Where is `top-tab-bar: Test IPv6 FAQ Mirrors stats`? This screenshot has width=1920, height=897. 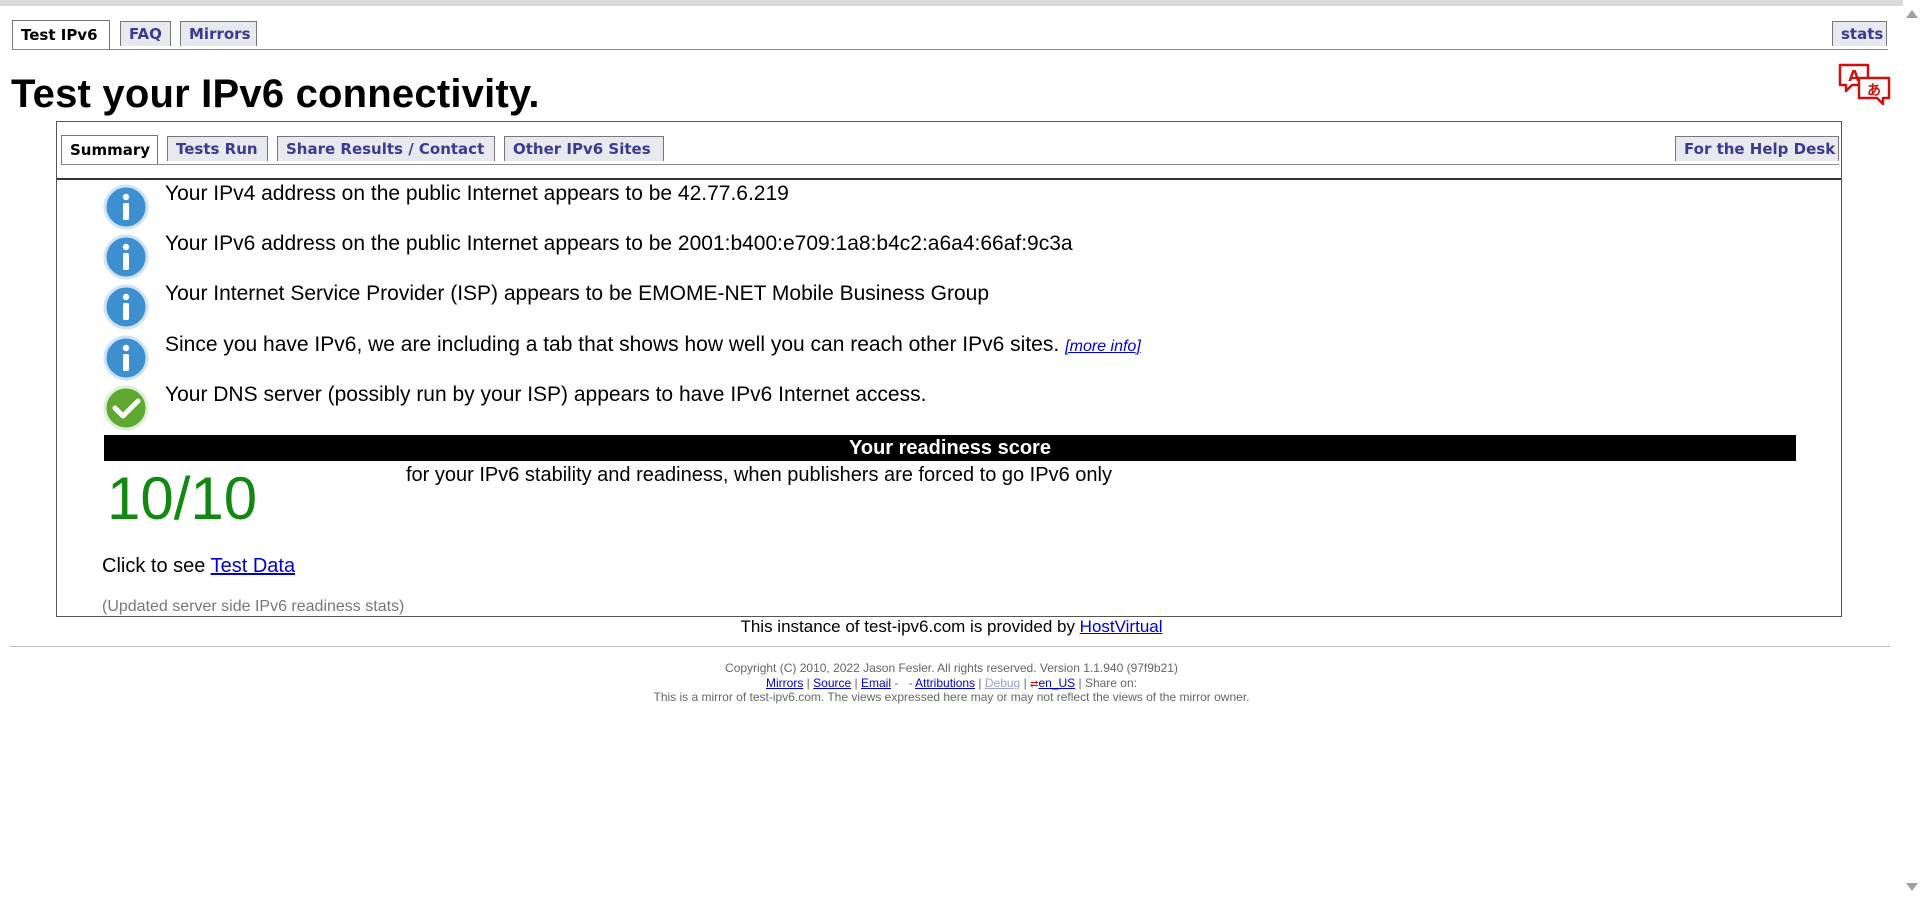
top-tab-bar: Test IPv6 FAQ Mirrors stats is located at coordinates (950, 35).